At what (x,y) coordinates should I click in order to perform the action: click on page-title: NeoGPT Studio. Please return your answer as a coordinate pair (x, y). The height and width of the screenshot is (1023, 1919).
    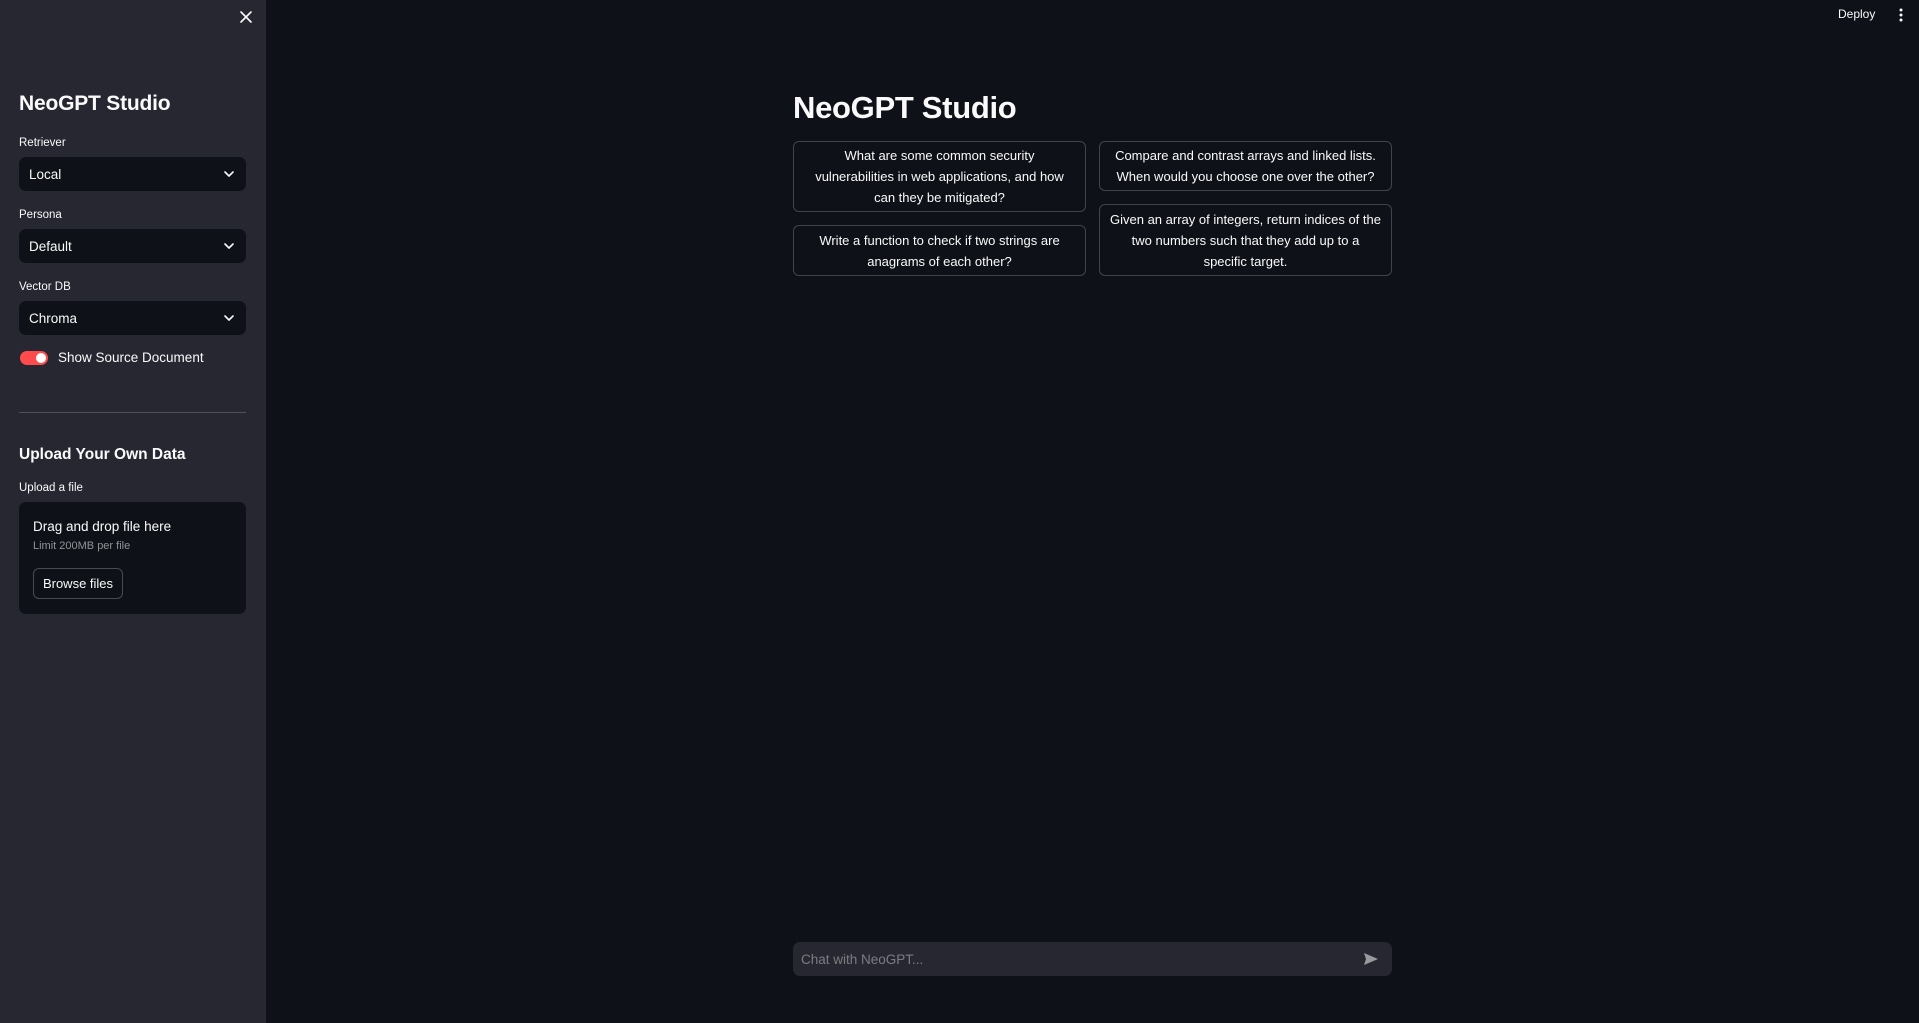
    Looking at the image, I should click on (905, 107).